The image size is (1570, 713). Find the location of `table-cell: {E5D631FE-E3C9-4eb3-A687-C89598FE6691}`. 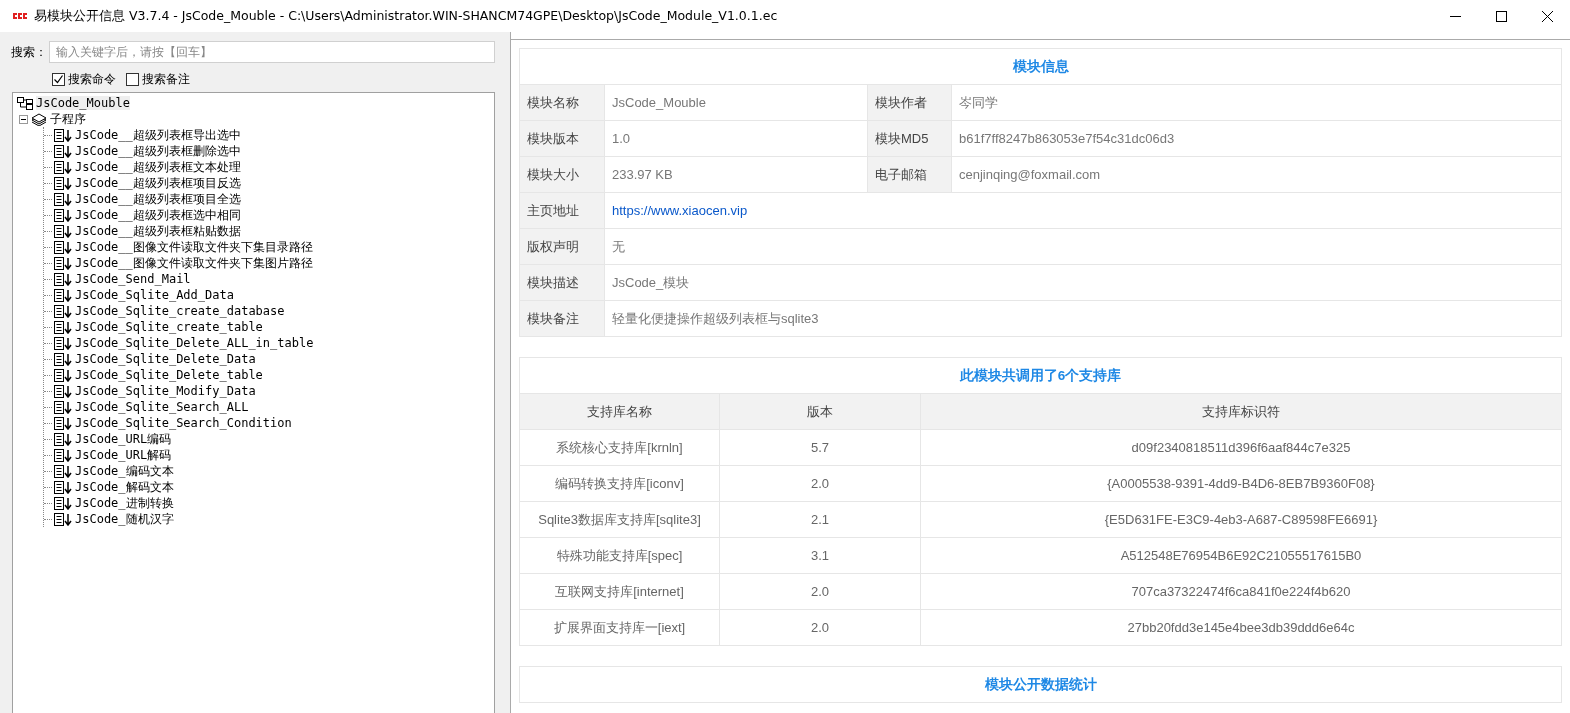

table-cell: {E5D631FE-E3C9-4eb3-A687-C89598FE6691} is located at coordinates (1241, 519).